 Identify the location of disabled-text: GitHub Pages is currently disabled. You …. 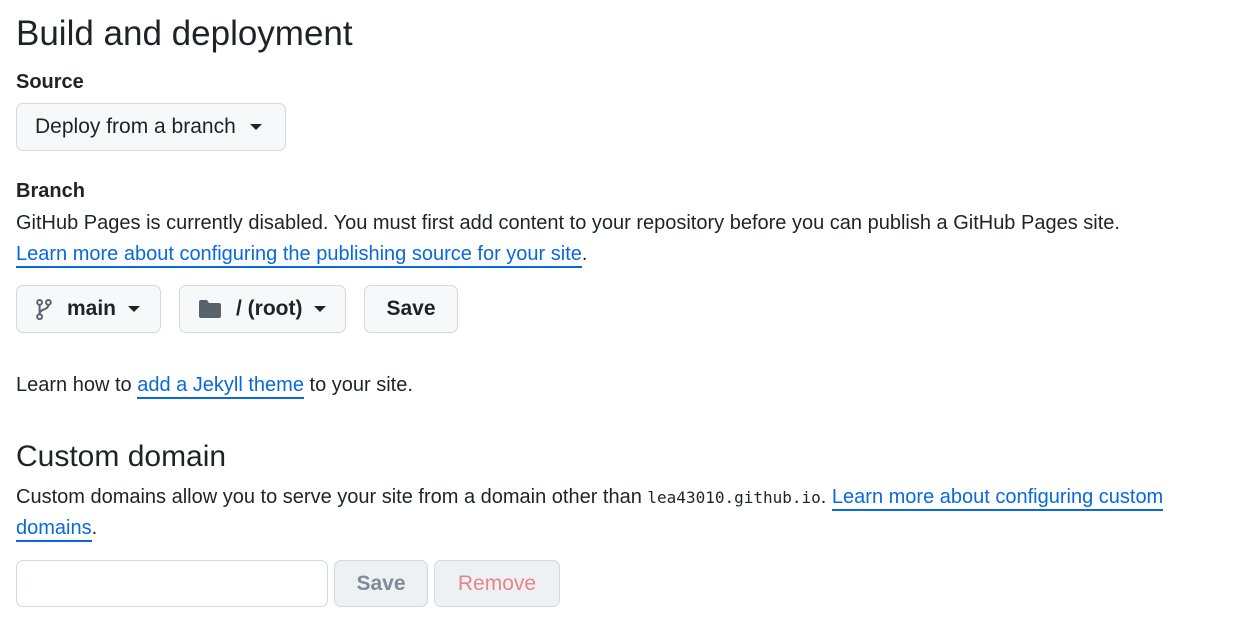
(568, 223).